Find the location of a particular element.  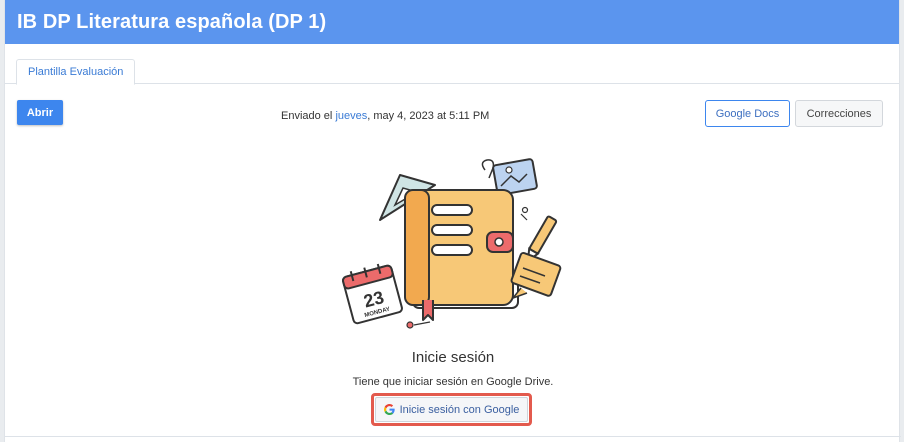

book-icon is located at coordinates (461, 255).